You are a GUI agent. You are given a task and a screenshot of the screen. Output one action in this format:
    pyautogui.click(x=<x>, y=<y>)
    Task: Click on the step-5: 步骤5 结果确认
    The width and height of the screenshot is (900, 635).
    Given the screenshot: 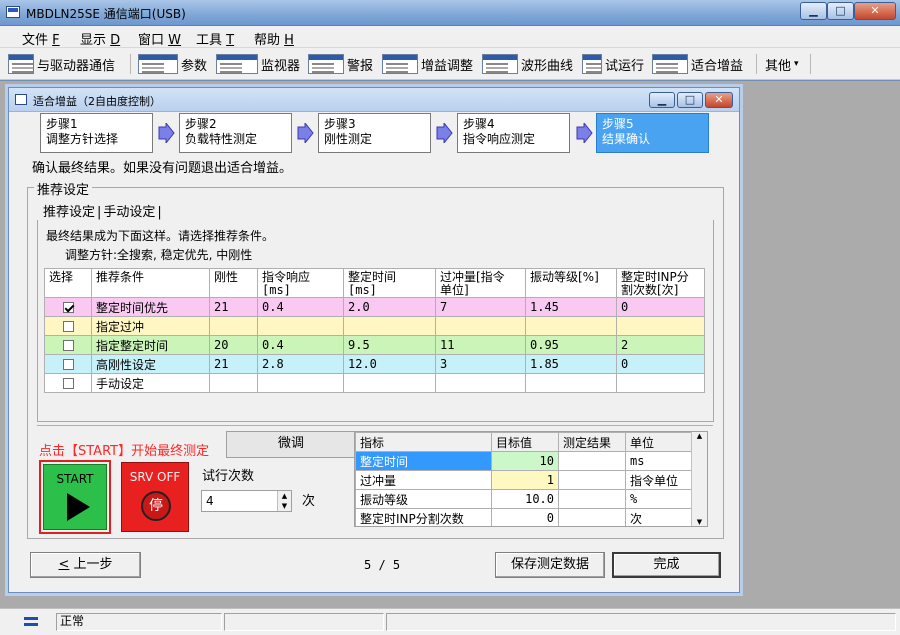 What is the action you would take?
    pyautogui.click(x=652, y=133)
    